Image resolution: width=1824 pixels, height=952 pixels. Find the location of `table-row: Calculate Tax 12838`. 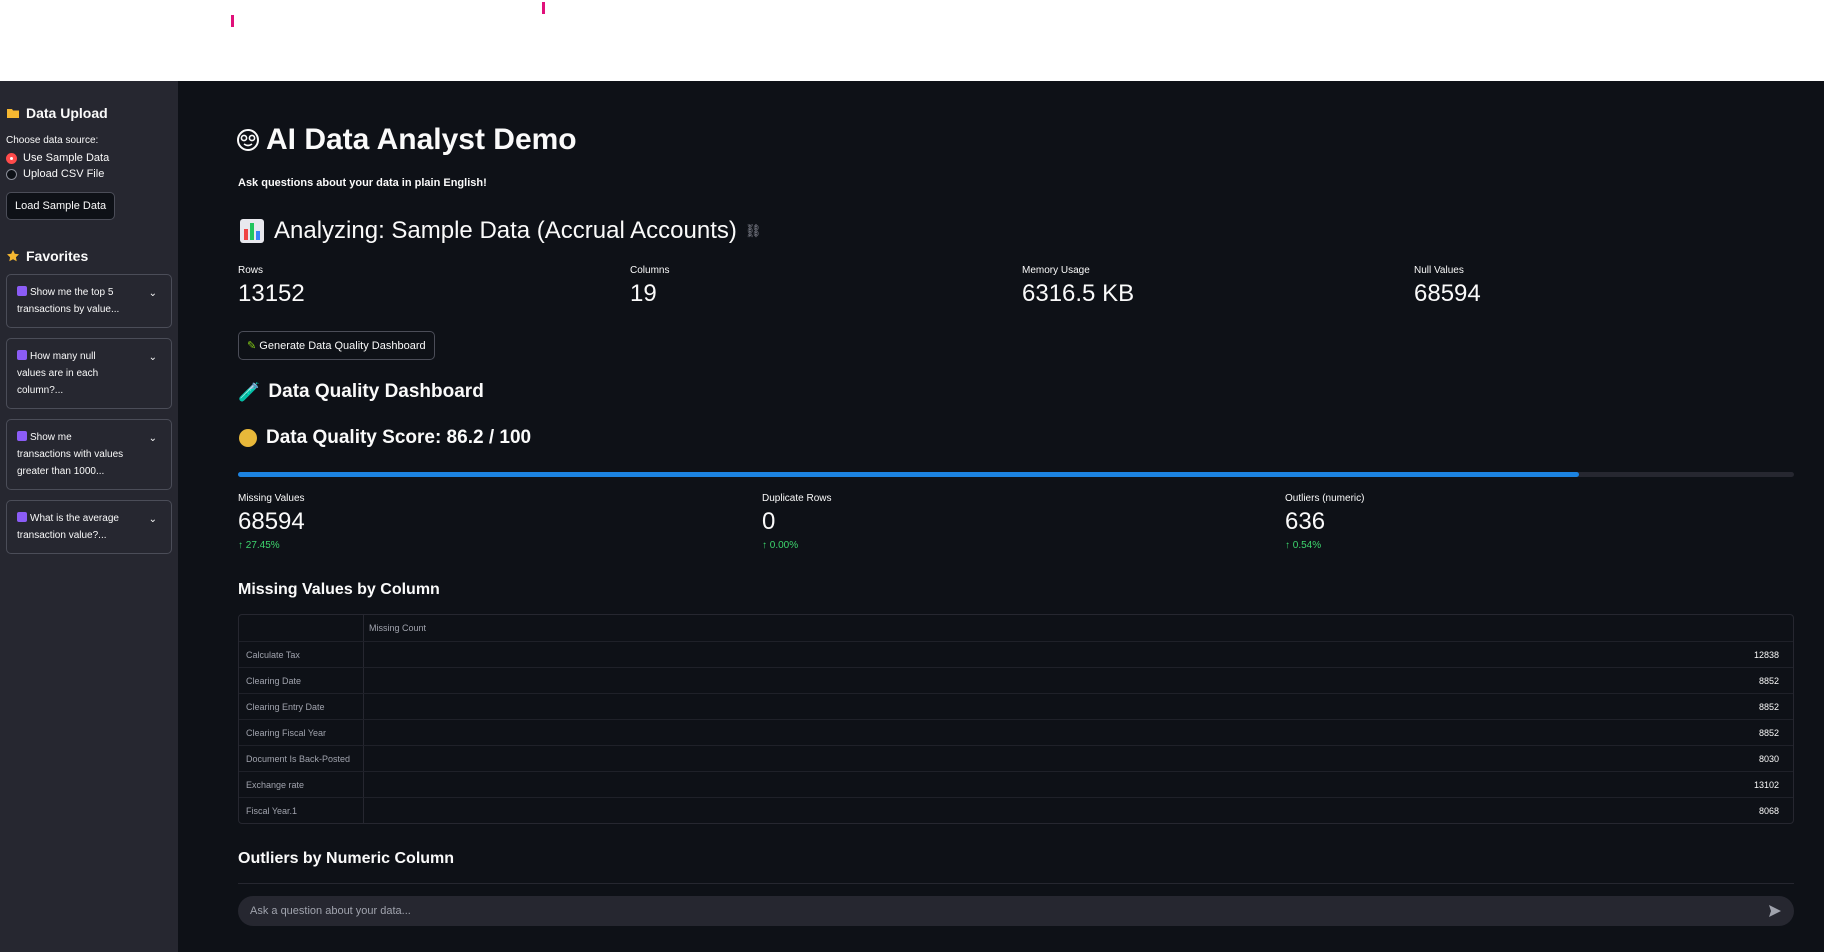

table-row: Calculate Tax 12838 is located at coordinates (1016, 654).